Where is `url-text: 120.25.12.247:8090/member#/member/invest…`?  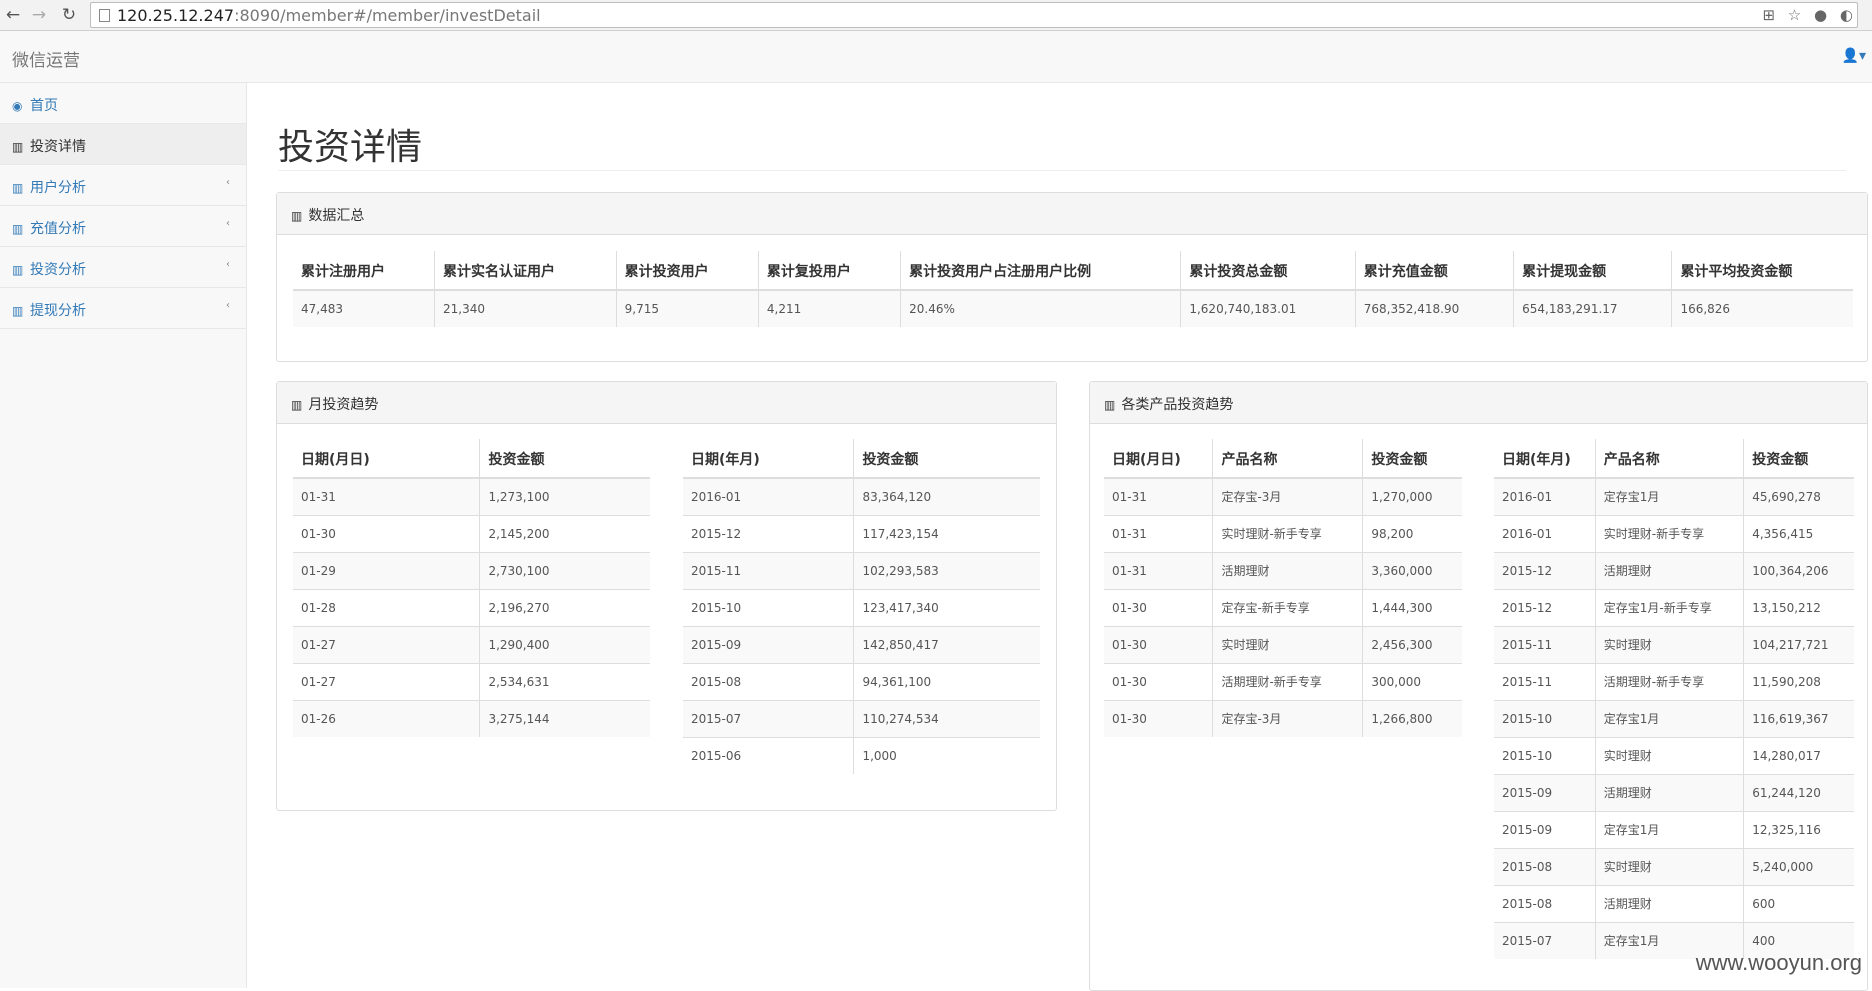 url-text: 120.25.12.247:8090/member#/member/invest… is located at coordinates (329, 15).